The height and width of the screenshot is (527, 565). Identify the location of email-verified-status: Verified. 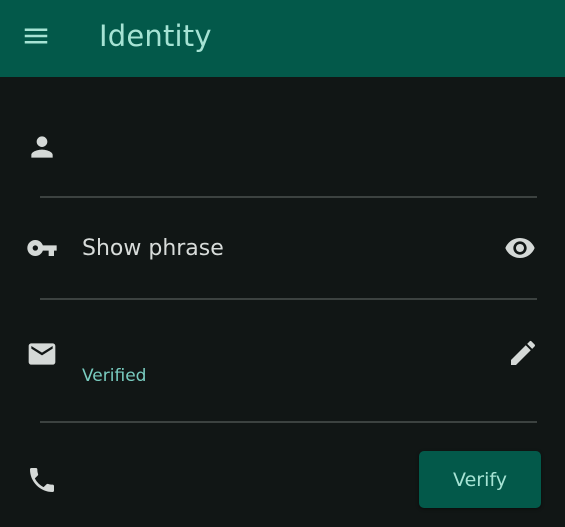
(114, 376).